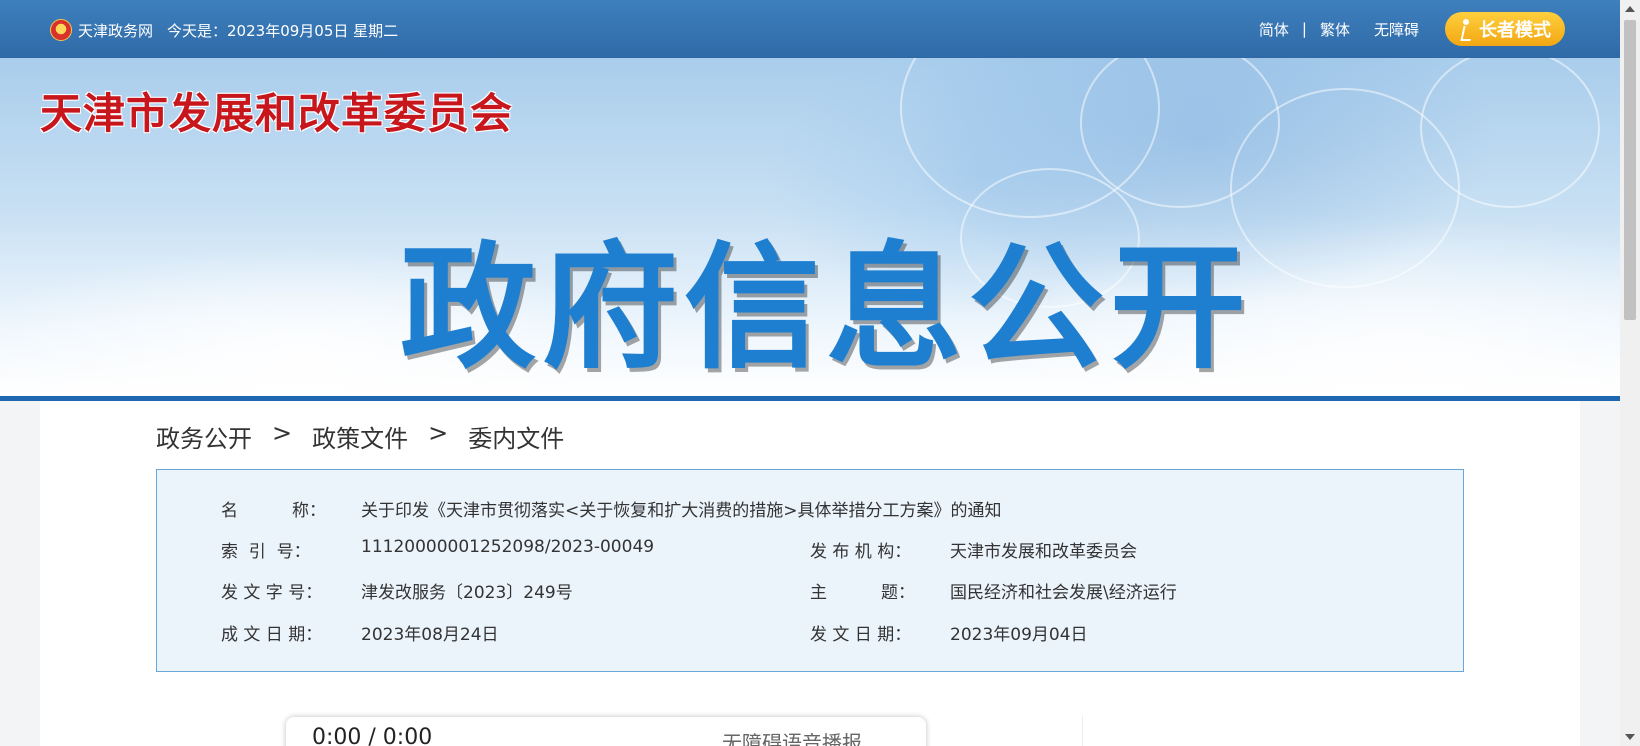 Image resolution: width=1640 pixels, height=746 pixels. What do you see at coordinates (204, 436) in the screenshot?
I see `breadcrumb-item-gov-affairs: 政务公开` at bounding box center [204, 436].